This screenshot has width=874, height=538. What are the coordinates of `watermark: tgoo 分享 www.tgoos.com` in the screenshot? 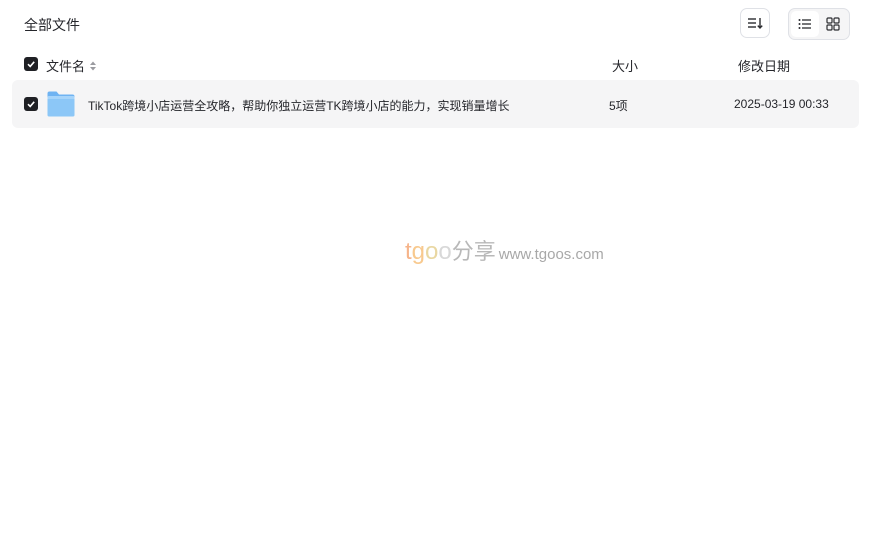 It's located at (504, 250).